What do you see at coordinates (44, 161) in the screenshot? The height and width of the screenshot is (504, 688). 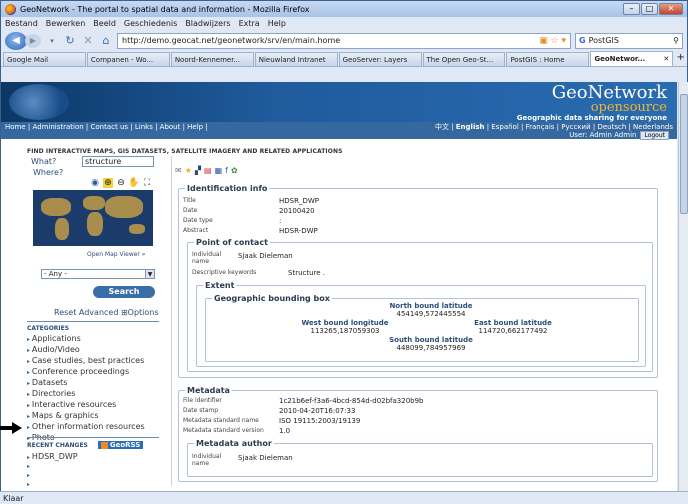 I see `what-label: What?` at bounding box center [44, 161].